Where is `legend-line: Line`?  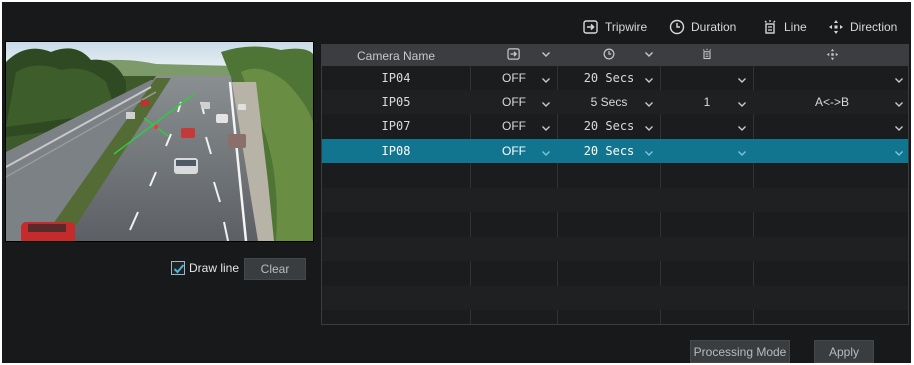
legend-line: Line is located at coordinates (784, 27).